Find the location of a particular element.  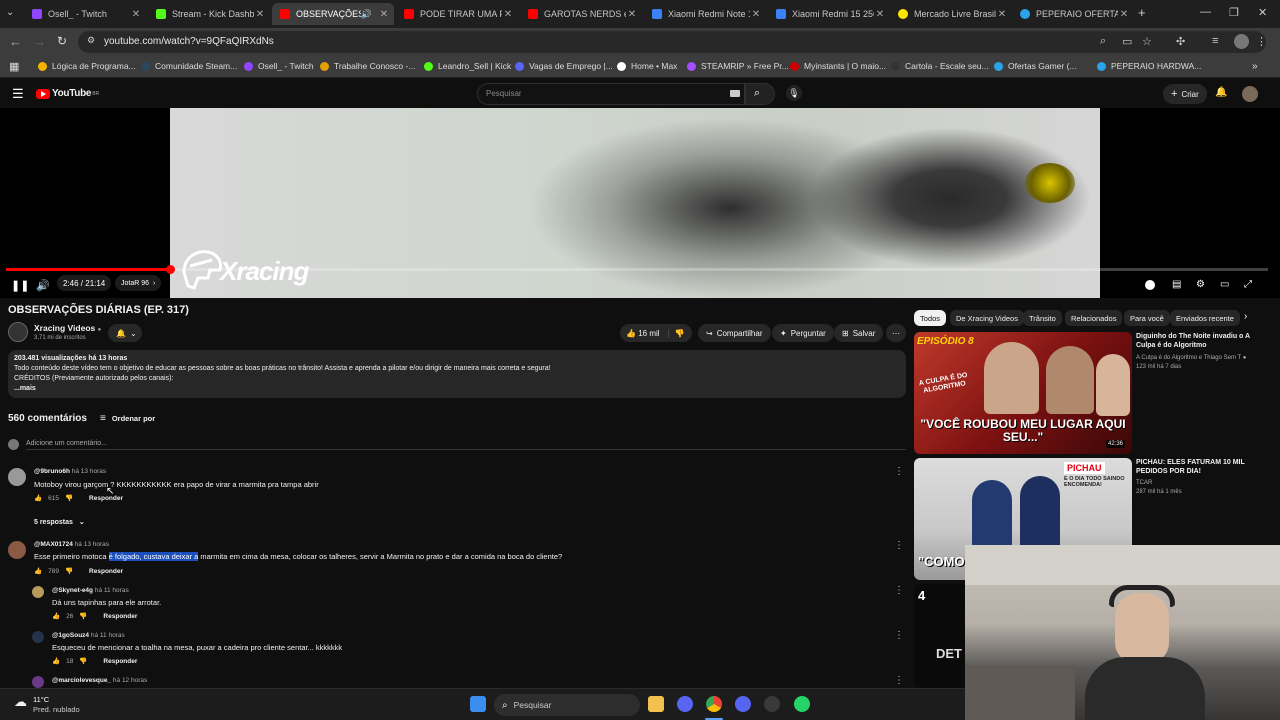

more-actions-button: ⋯ is located at coordinates (896, 333).